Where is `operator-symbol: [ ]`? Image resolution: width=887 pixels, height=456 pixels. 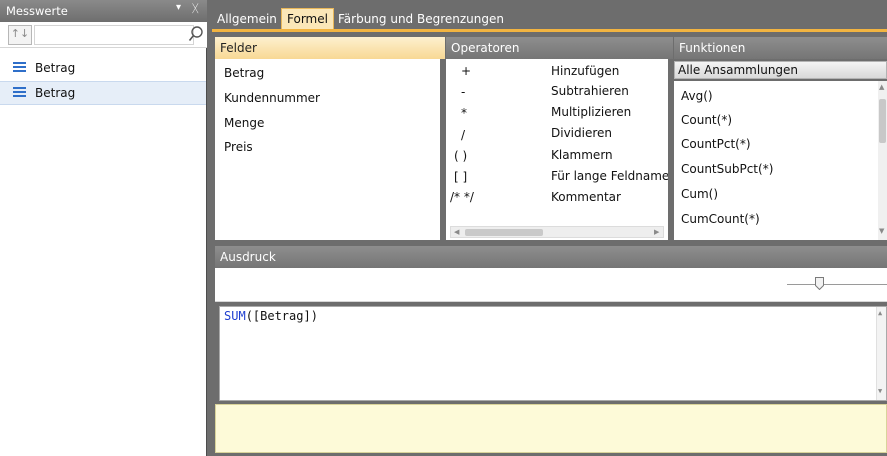
operator-symbol: [ ] is located at coordinates (461, 177).